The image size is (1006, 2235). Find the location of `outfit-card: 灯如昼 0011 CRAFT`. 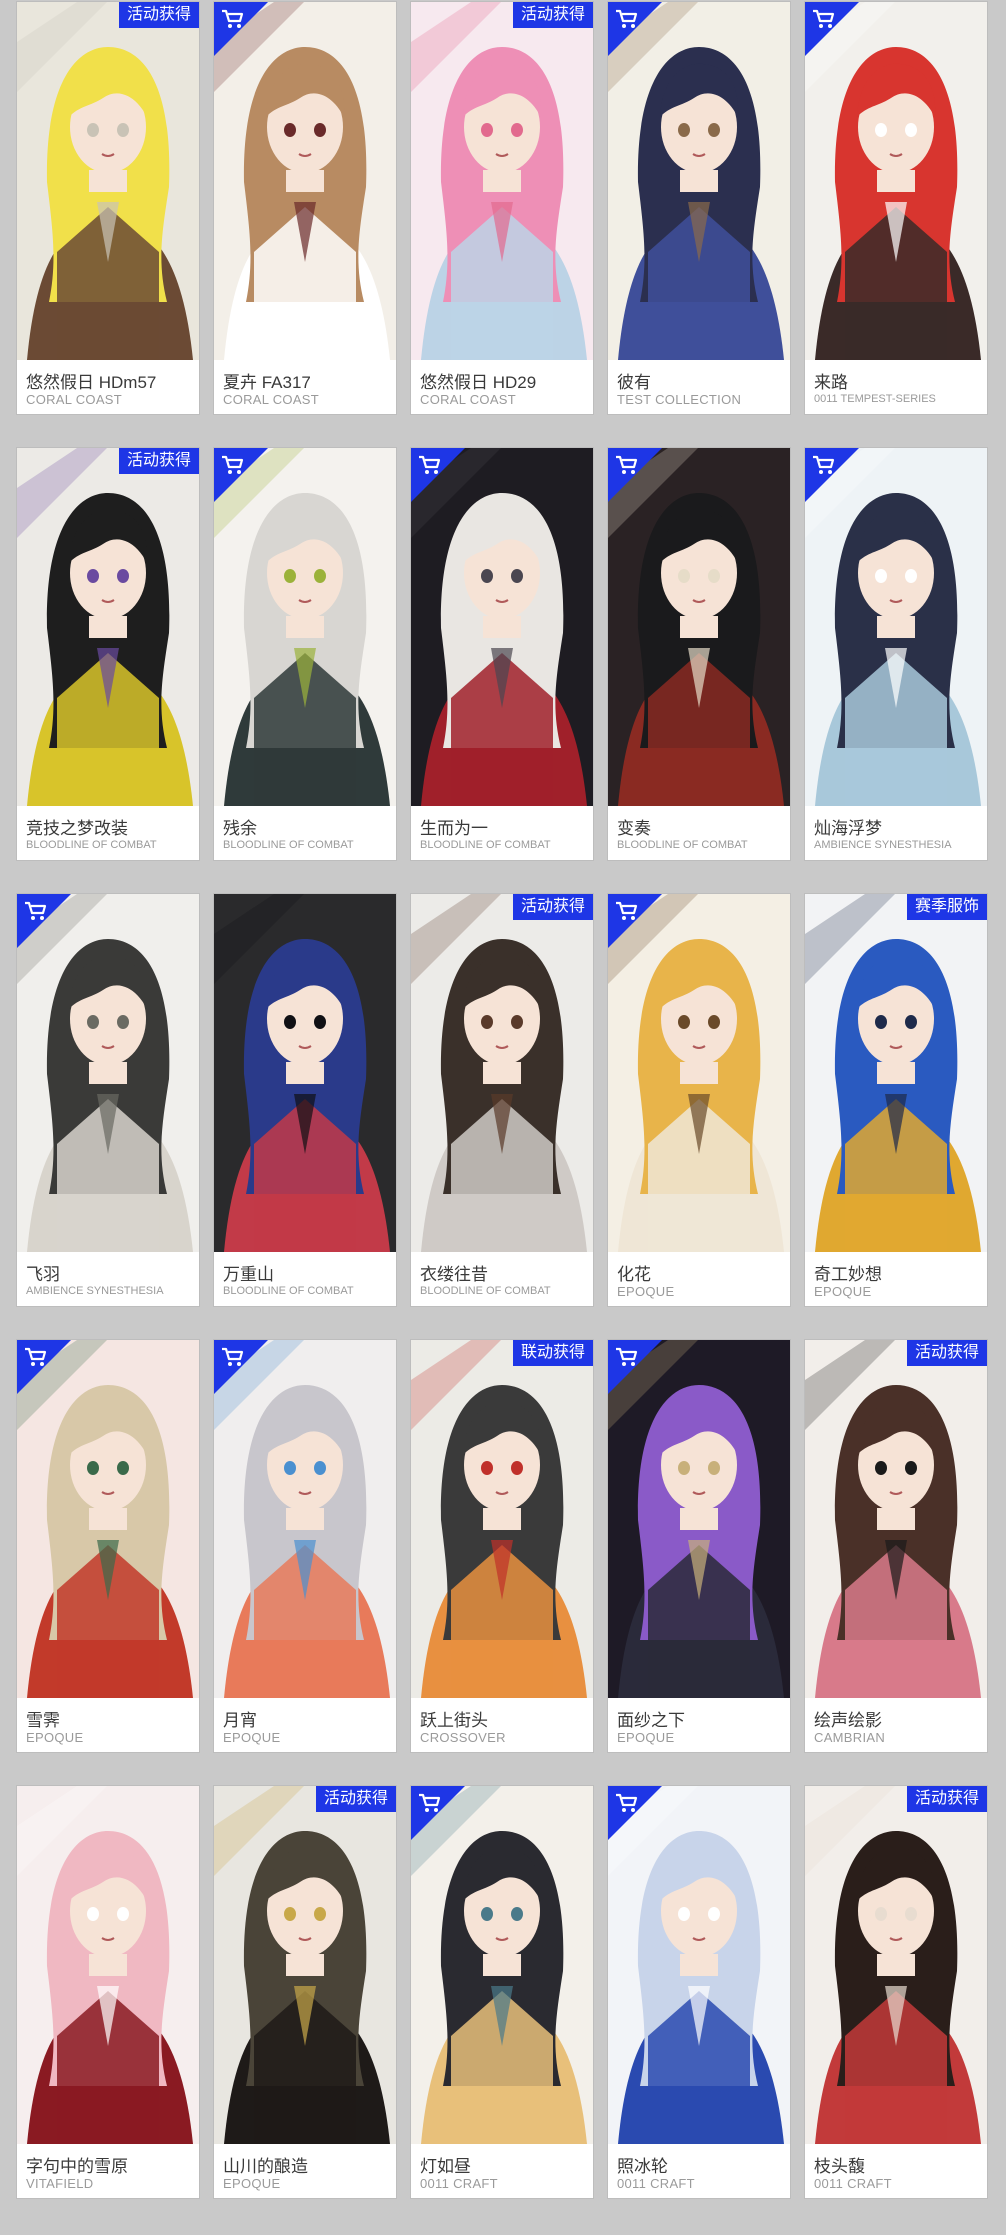

outfit-card: 灯如昼 0011 CRAFT is located at coordinates (502, 1992).